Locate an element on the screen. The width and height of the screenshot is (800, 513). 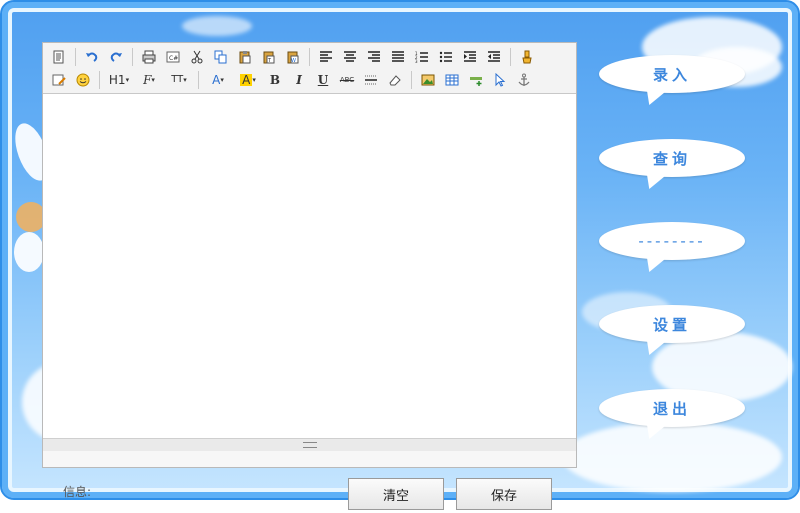
background-color-label: A is located at coordinates (246, 80).